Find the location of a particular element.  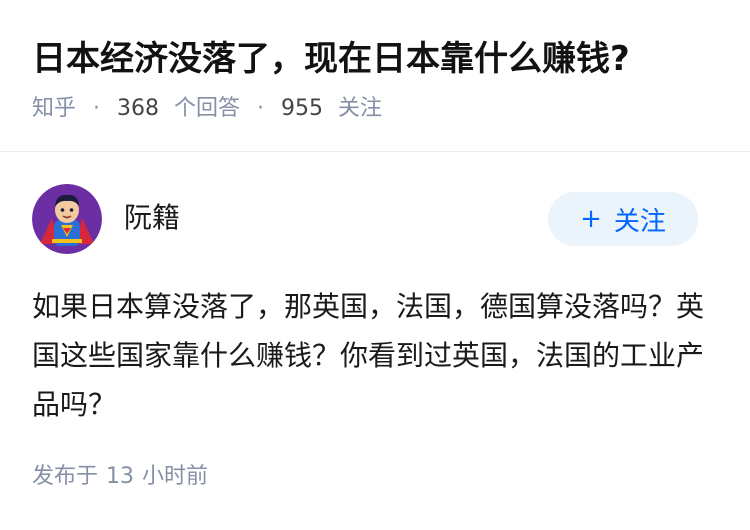

followers-unit: 关注 is located at coordinates (360, 108).